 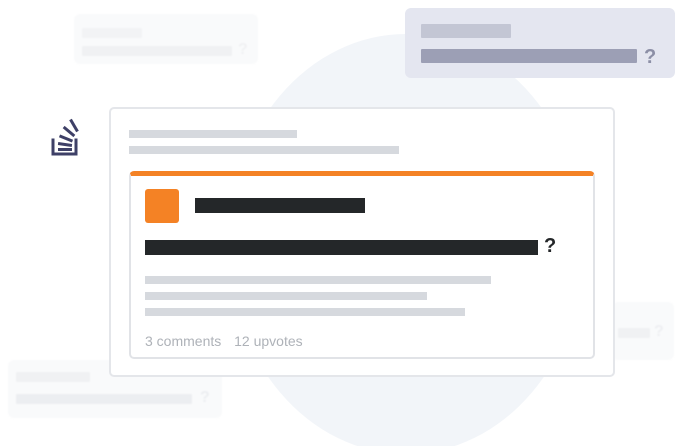 I want to click on placeholder-heading, so click(x=213, y=134).